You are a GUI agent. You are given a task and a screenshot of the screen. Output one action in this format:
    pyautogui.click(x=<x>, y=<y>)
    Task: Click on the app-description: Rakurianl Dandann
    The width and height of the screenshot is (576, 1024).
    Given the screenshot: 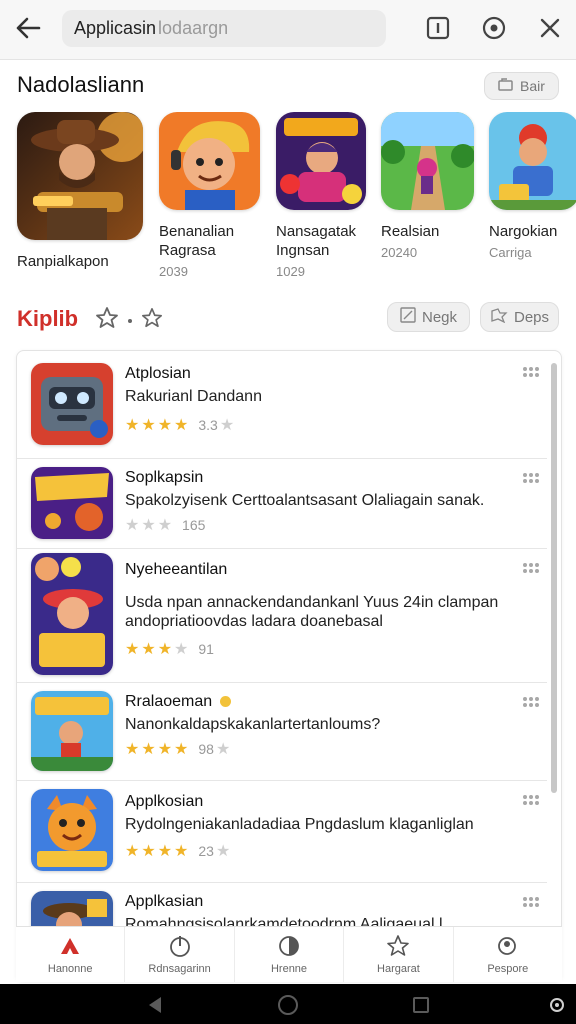 What is the action you would take?
    pyautogui.click(x=193, y=396)
    